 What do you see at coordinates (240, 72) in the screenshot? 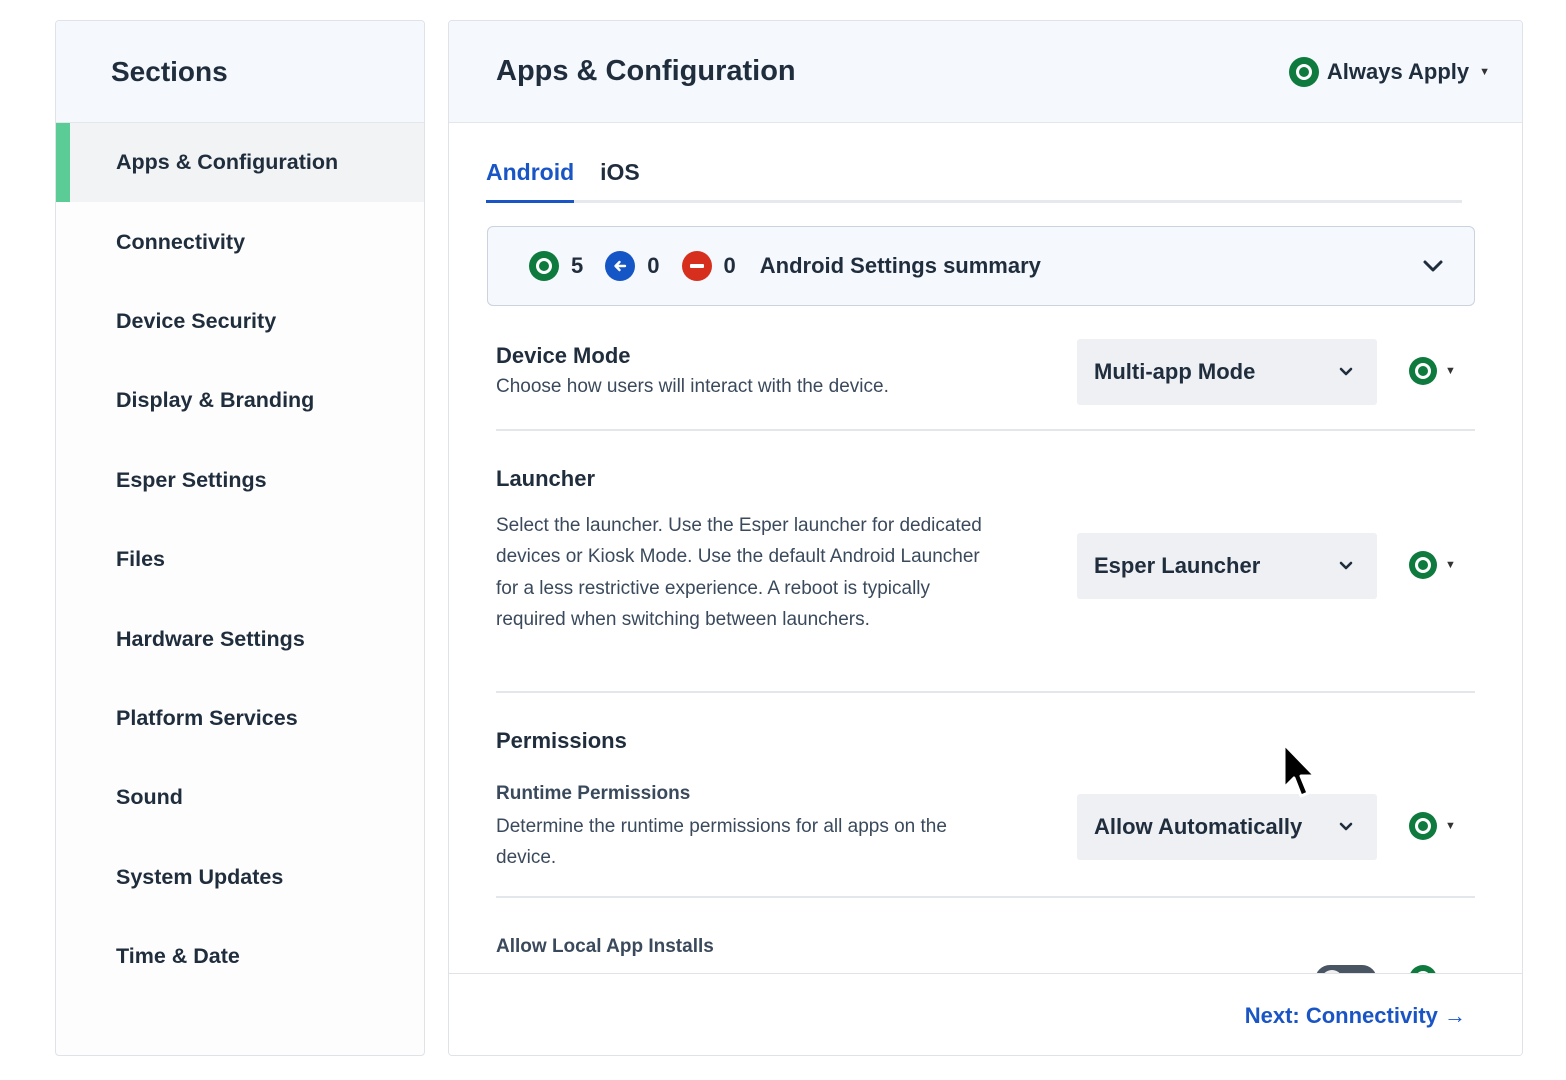
I see `sidebar-header: Sections` at bounding box center [240, 72].